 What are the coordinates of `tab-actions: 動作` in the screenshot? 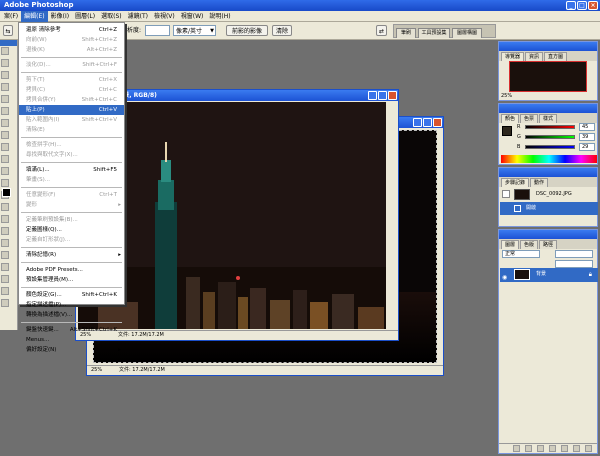 It's located at (539, 182).